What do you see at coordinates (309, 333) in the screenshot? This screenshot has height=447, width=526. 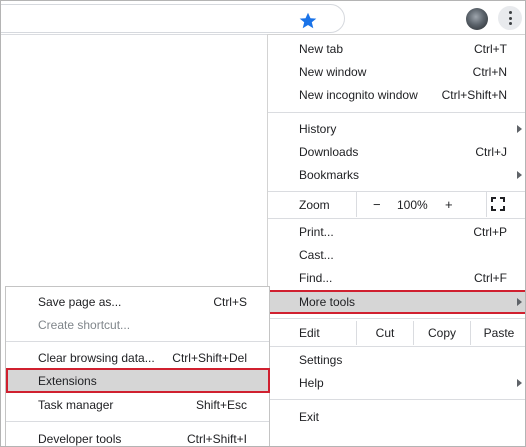 I see `edit-label: Edit` at bounding box center [309, 333].